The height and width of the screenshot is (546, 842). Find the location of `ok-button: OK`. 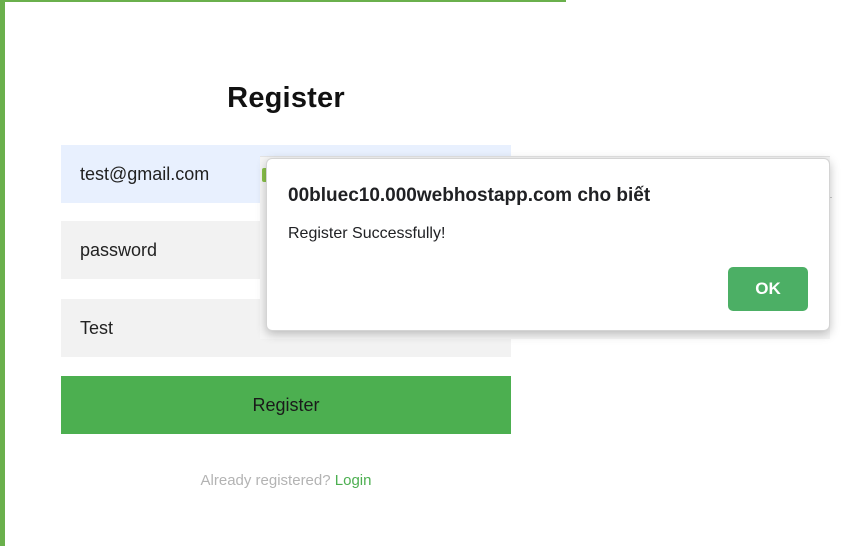

ok-button: OK is located at coordinates (768, 289).